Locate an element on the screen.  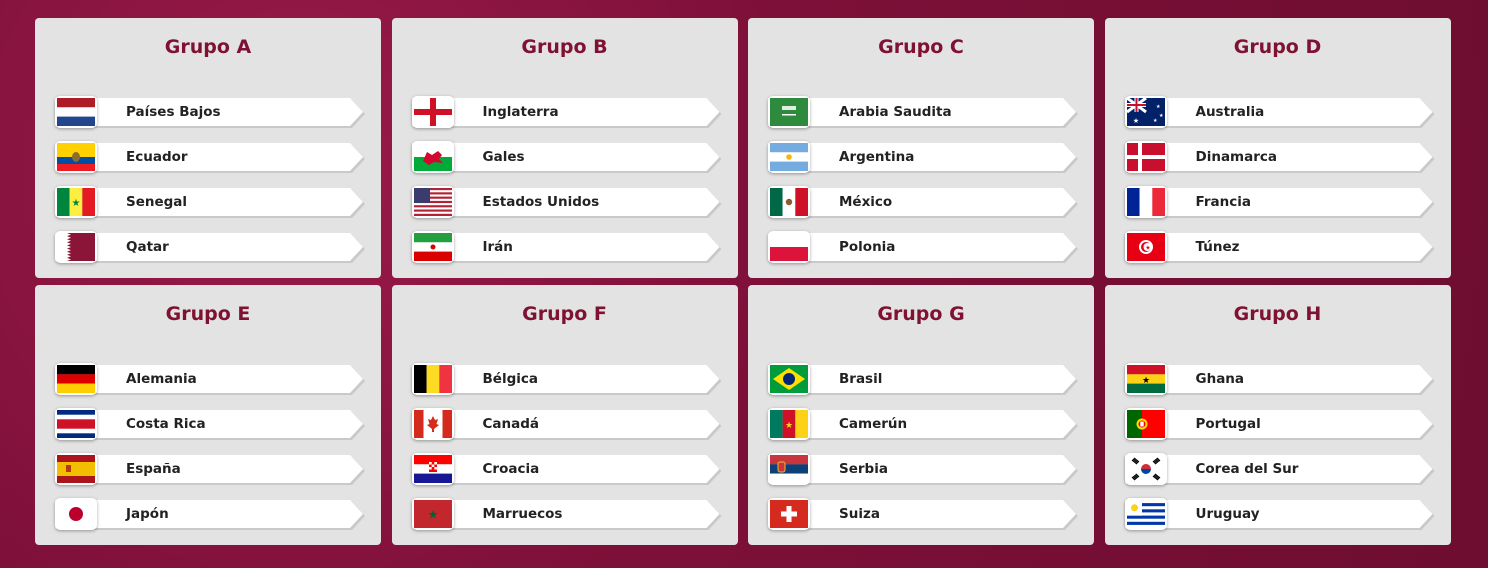
team-row: Gales is located at coordinates (566, 157).